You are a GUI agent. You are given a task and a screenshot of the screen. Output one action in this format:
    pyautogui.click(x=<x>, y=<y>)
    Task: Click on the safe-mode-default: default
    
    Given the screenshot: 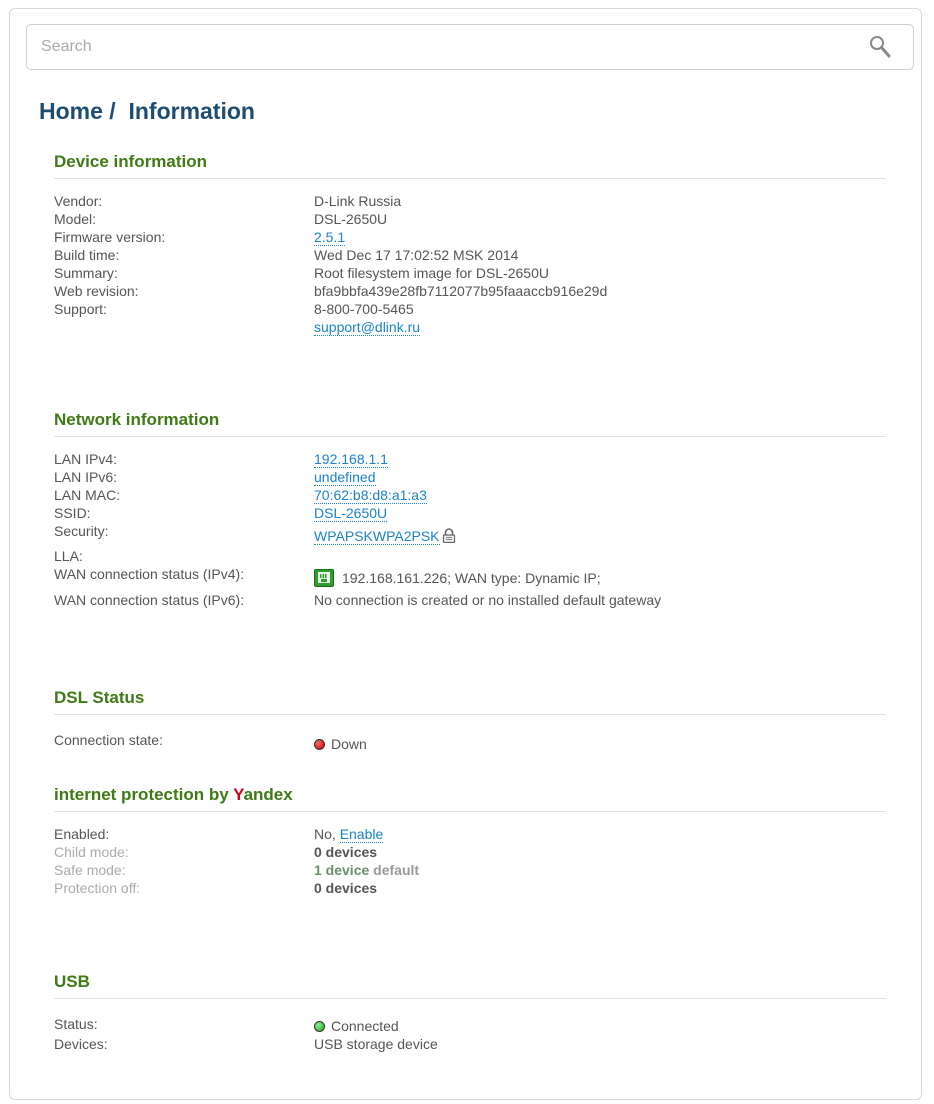 What is the action you would take?
    pyautogui.click(x=394, y=870)
    